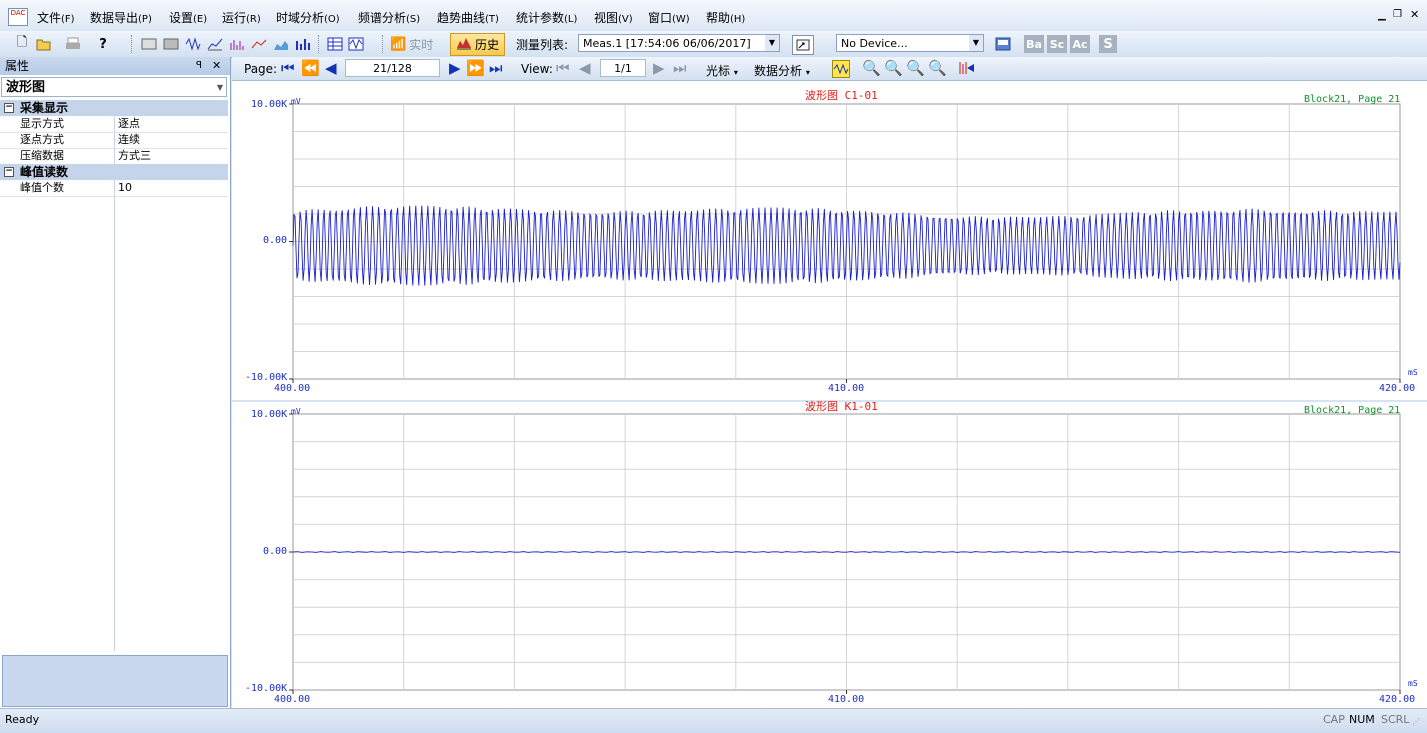  Describe the element at coordinates (44, 44) in the screenshot. I see `open-folder-icon` at that location.